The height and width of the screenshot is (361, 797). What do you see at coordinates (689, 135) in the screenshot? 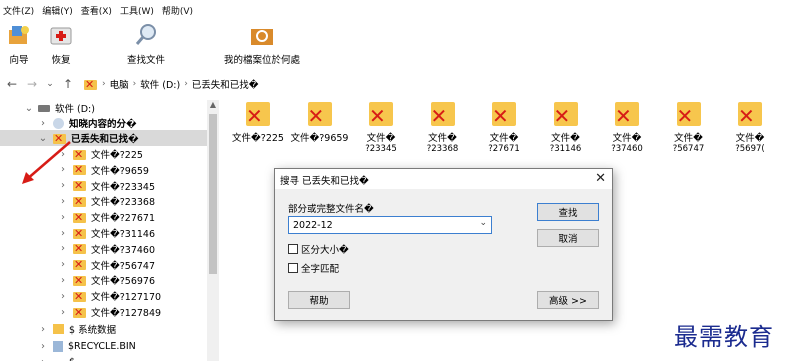
I see `file-item: ✕ 文件� ?56747` at bounding box center [689, 135].